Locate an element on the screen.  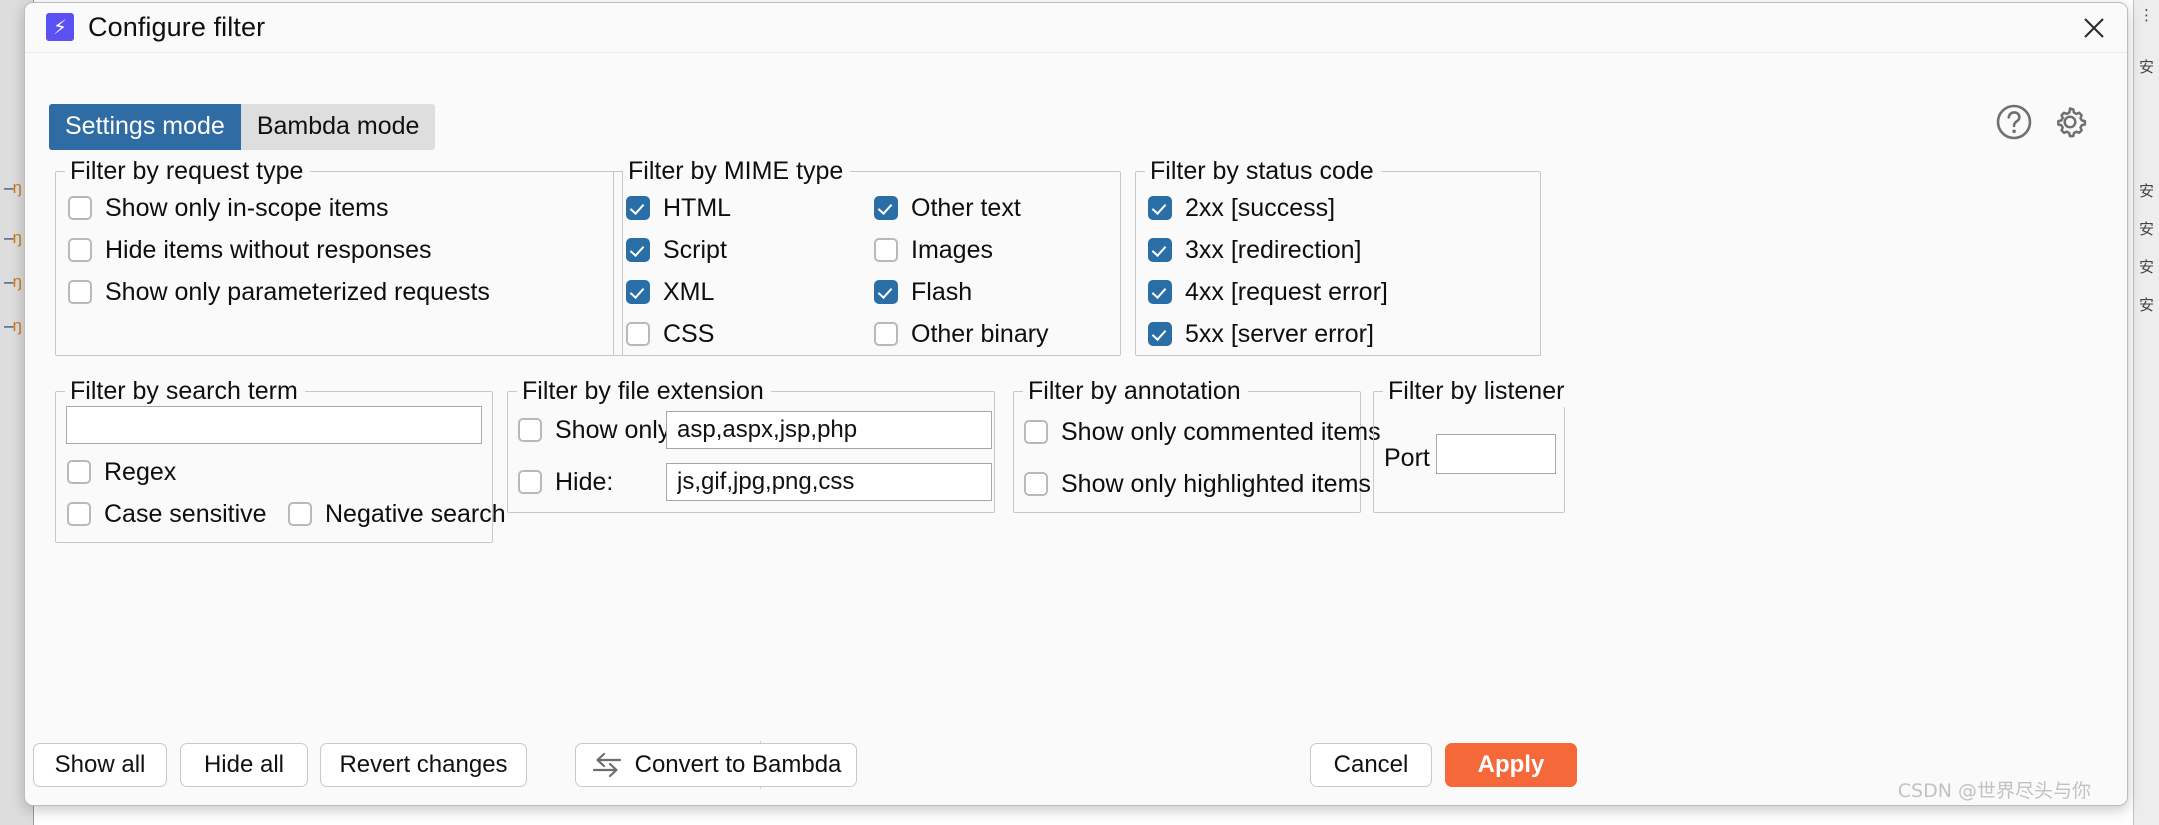
cancel-button: Cancel is located at coordinates (1371, 765).